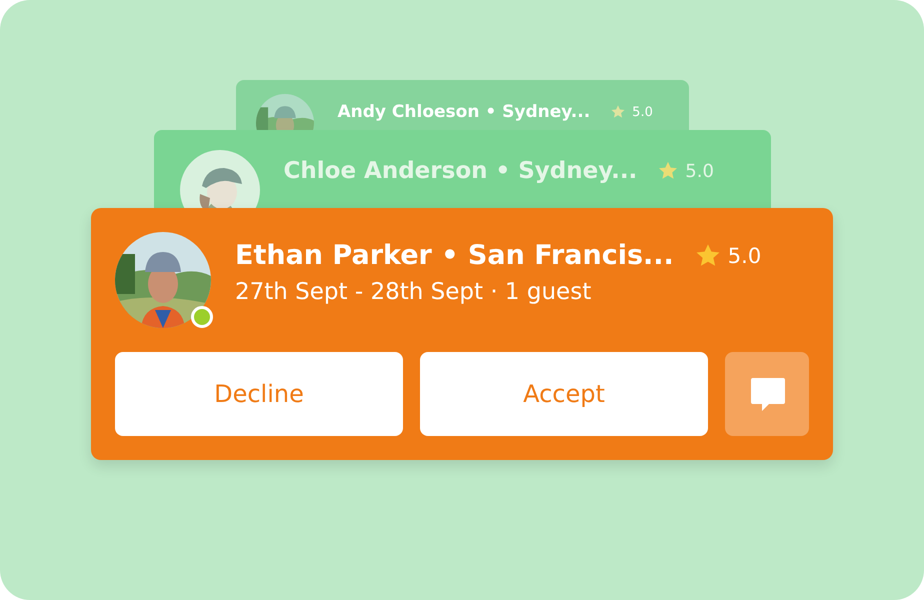 The image size is (924, 600). What do you see at coordinates (618, 112) in the screenshot?
I see `star-icon` at bounding box center [618, 112].